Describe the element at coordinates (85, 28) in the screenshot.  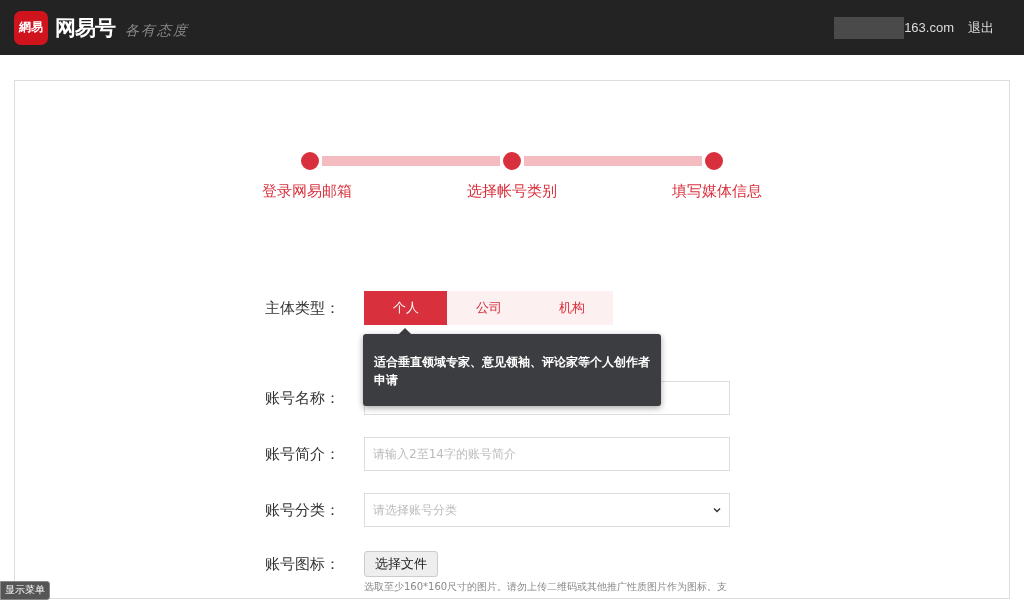
I see `brand-name: 网易号` at that location.